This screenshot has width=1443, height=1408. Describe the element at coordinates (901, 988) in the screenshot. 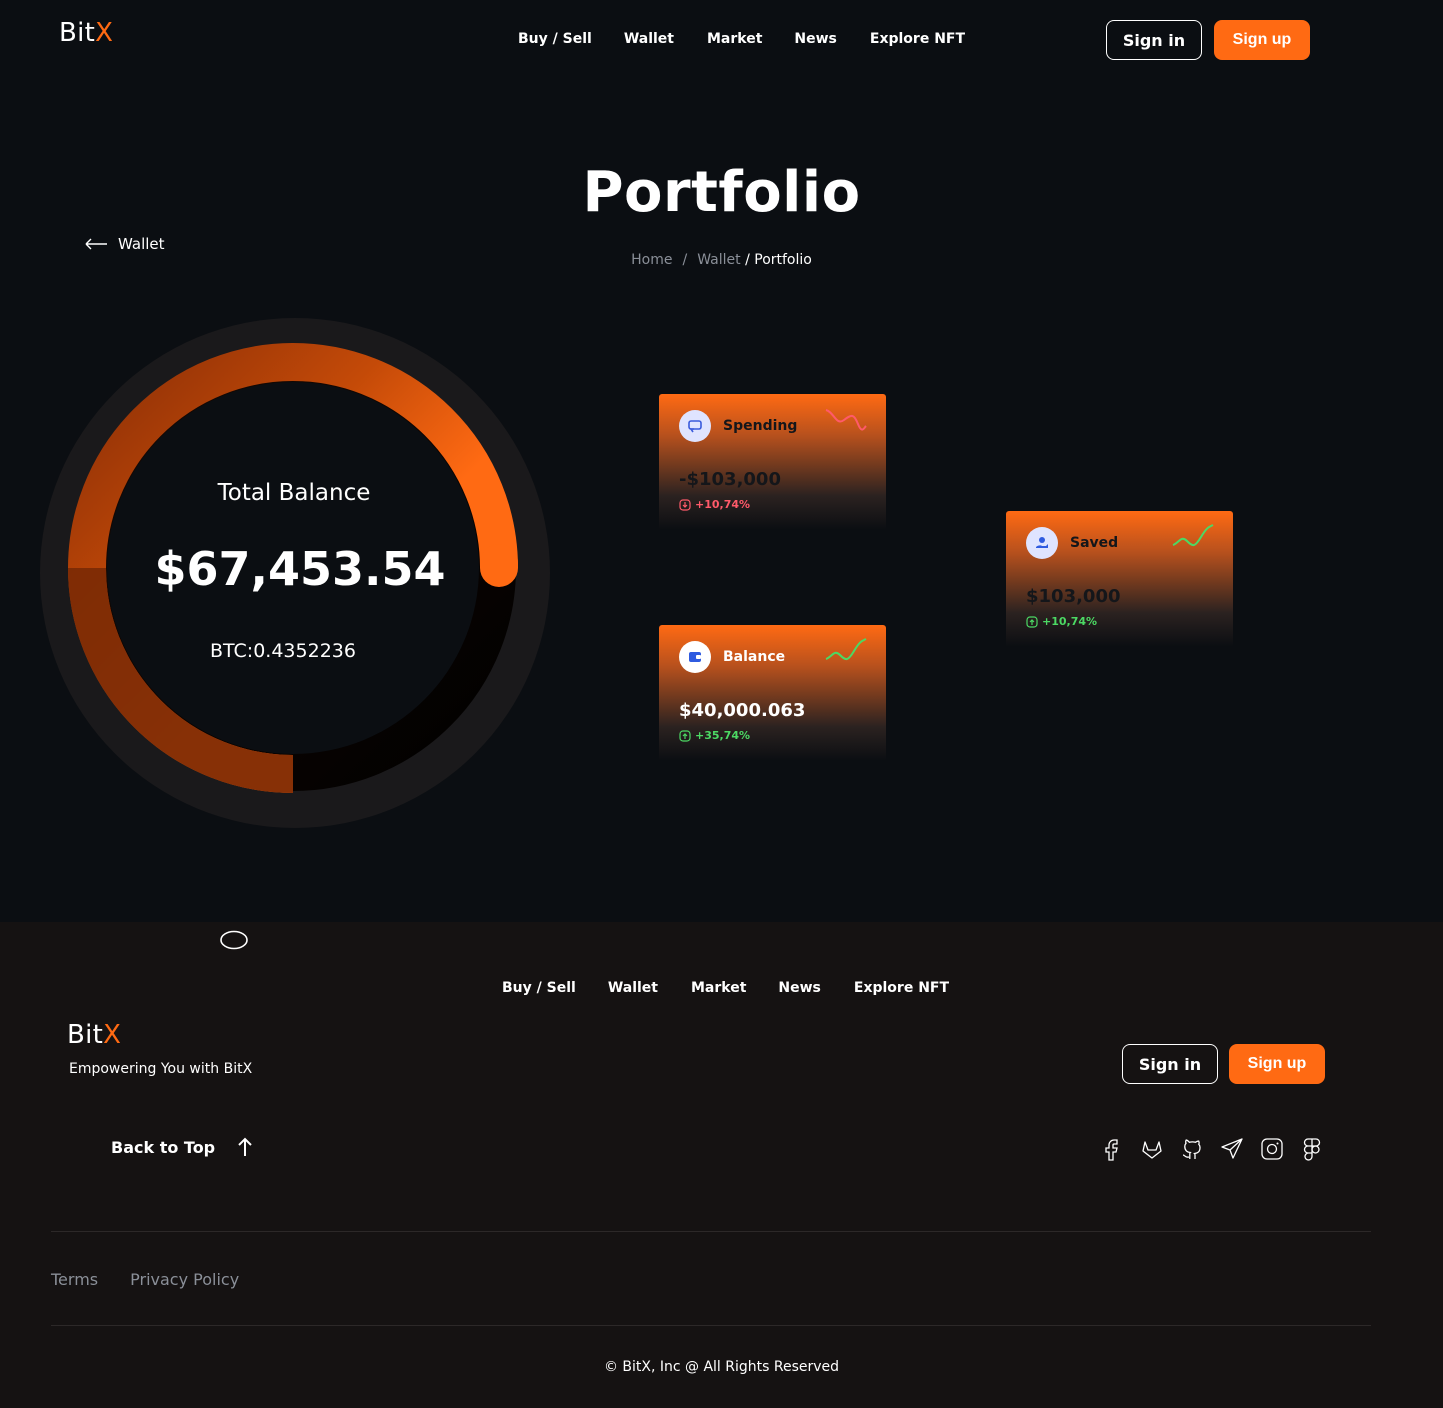

I see `footer-nav-explore-nft: Explore NFT` at that location.